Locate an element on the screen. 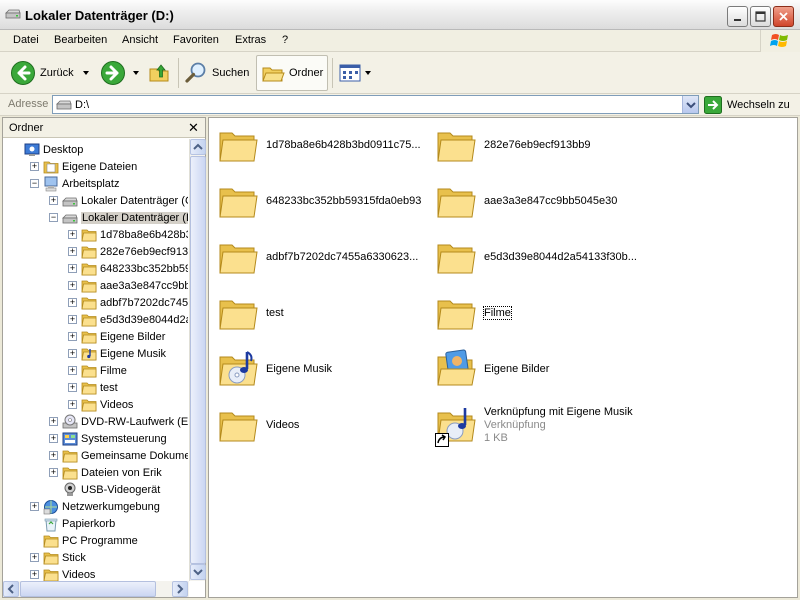 The height and width of the screenshot is (600, 800). tree-item: adbf7b7202dc7455a6 is located at coordinates (134, 302).